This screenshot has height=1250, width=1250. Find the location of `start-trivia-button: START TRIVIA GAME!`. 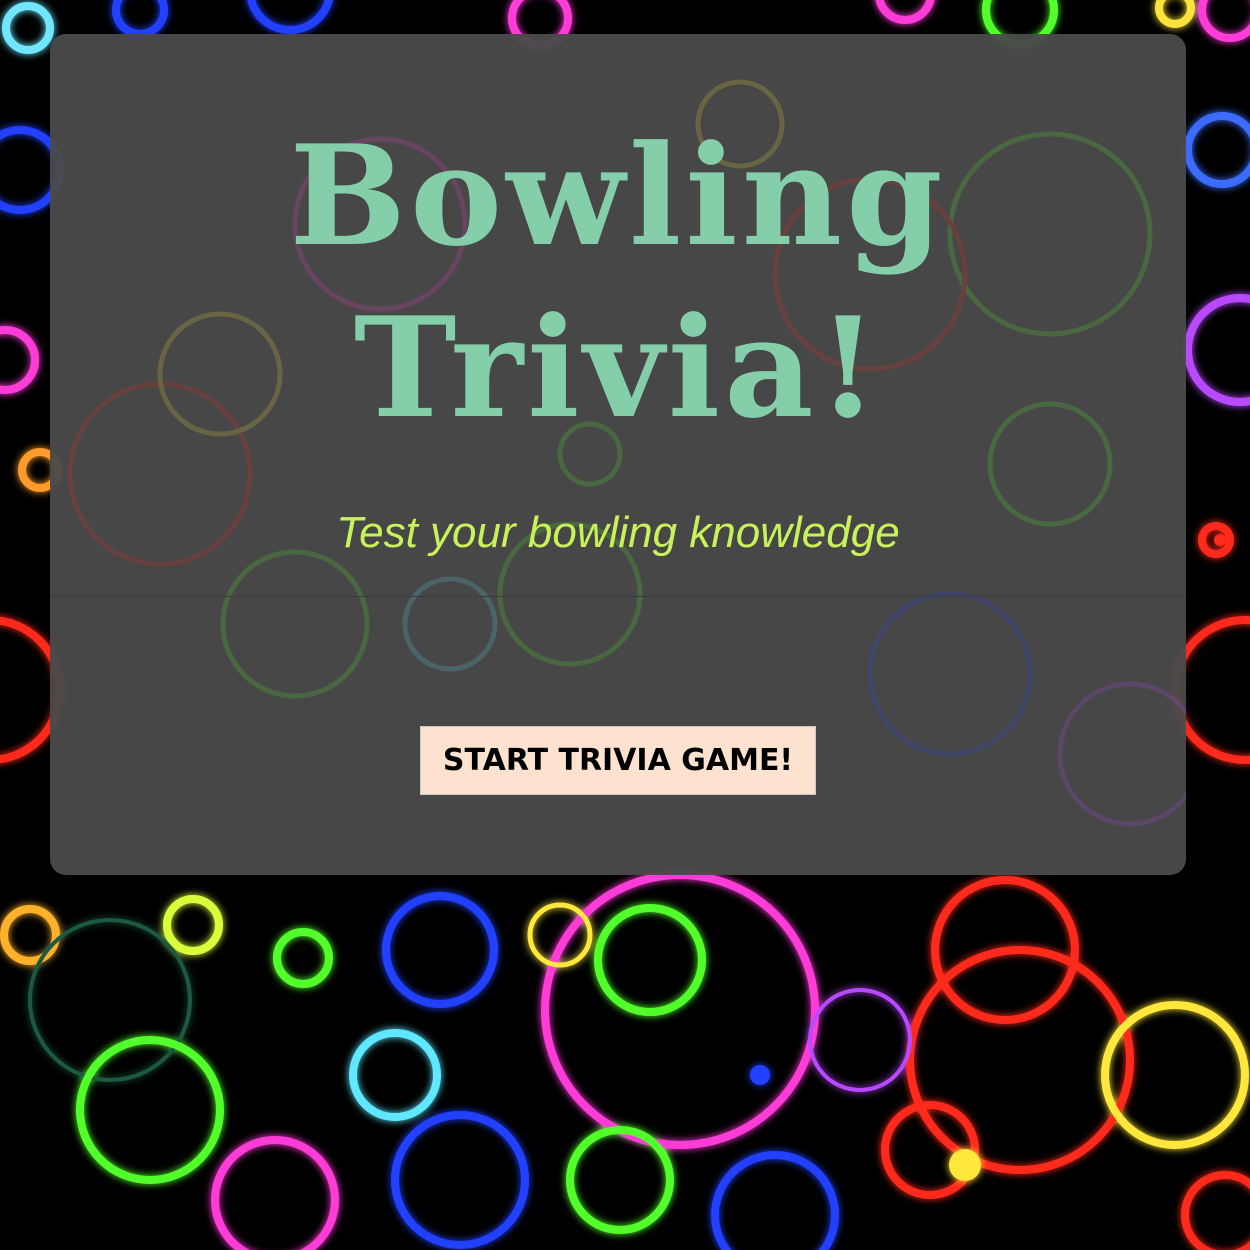

start-trivia-button: START TRIVIA GAME! is located at coordinates (618, 760).